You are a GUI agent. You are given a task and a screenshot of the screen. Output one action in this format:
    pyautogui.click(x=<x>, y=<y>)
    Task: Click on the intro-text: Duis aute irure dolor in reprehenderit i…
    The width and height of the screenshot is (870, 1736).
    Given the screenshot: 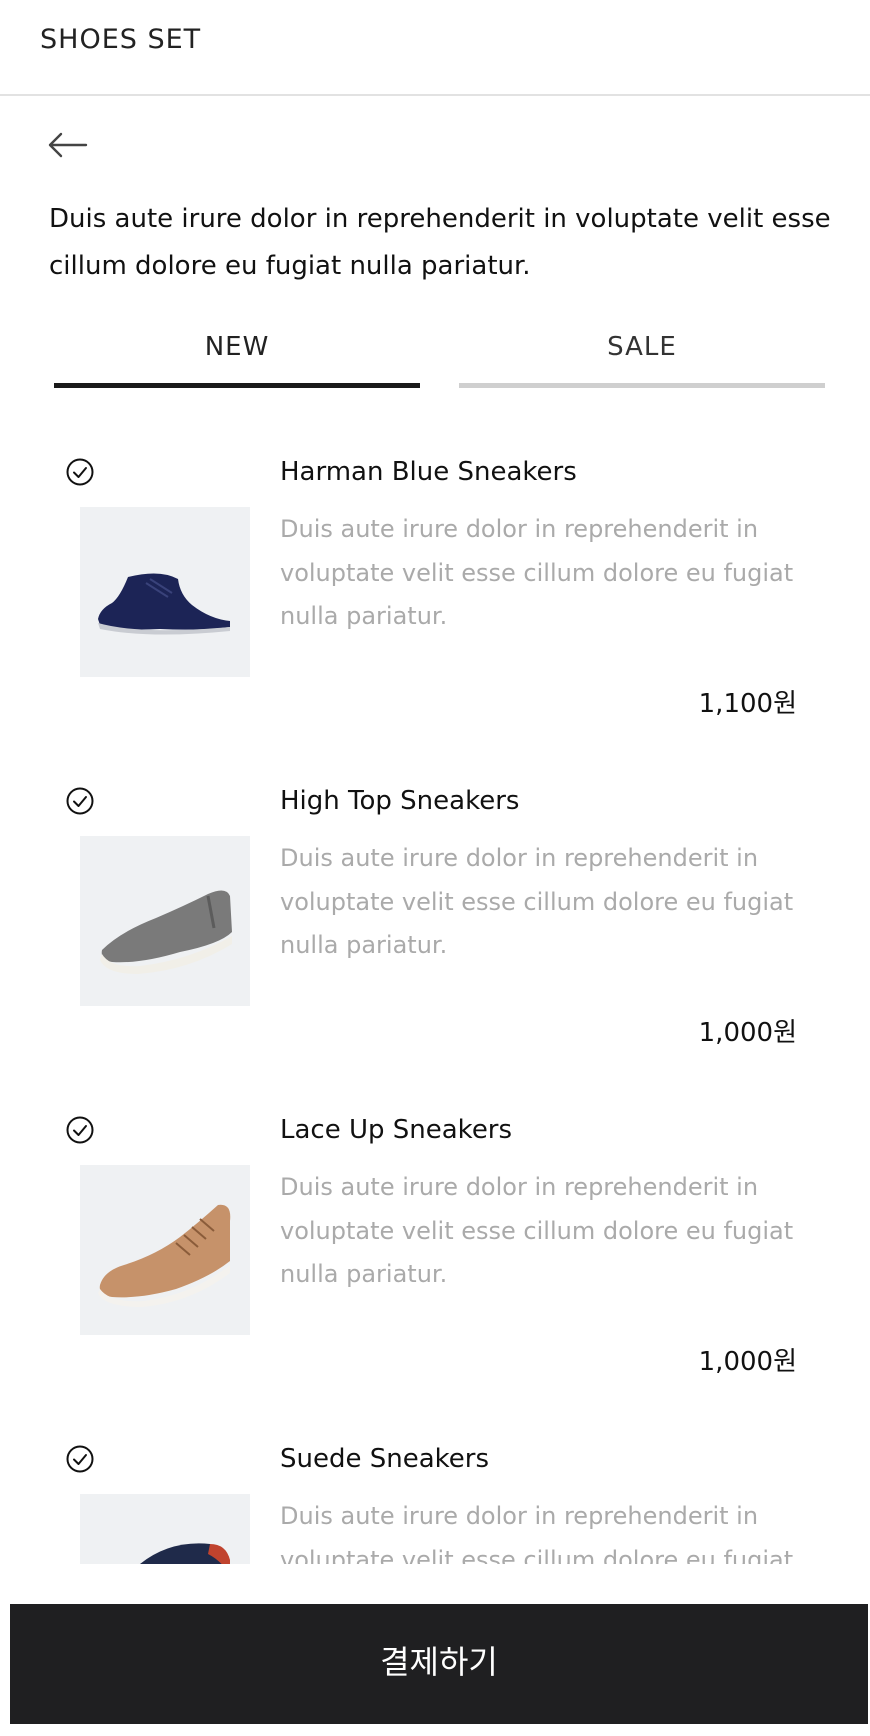 What is the action you would take?
    pyautogui.click(x=440, y=242)
    